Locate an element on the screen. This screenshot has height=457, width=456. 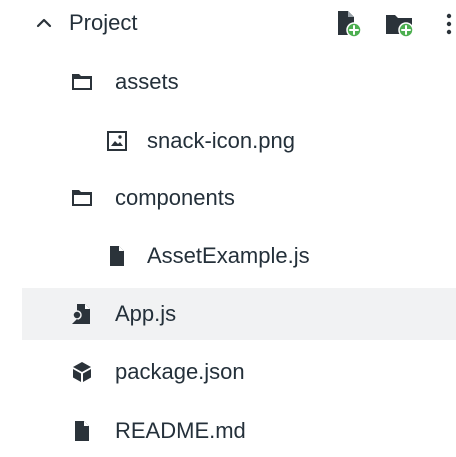
tree-item-snack-icon: snack-icon.png is located at coordinates (228, 141).